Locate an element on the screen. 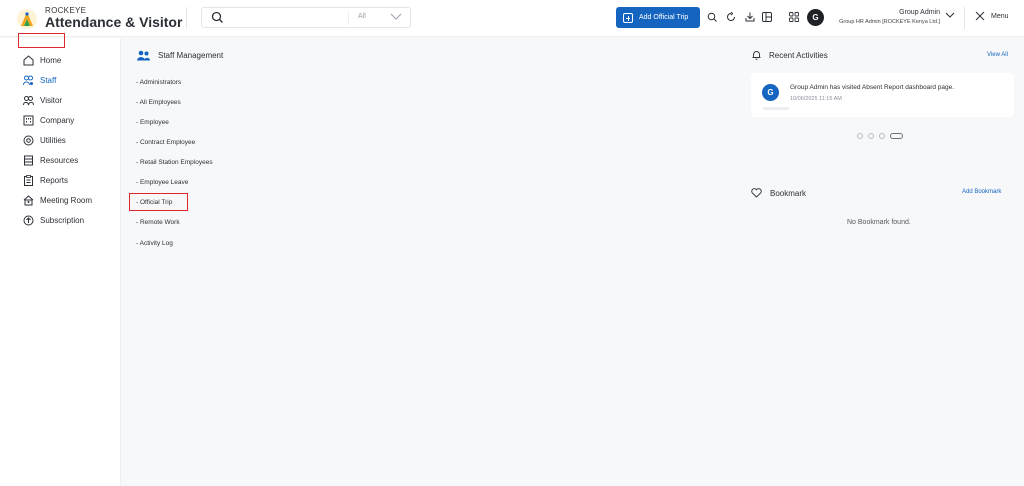  sidebar-item-visitor: Visitor is located at coordinates (42, 100).